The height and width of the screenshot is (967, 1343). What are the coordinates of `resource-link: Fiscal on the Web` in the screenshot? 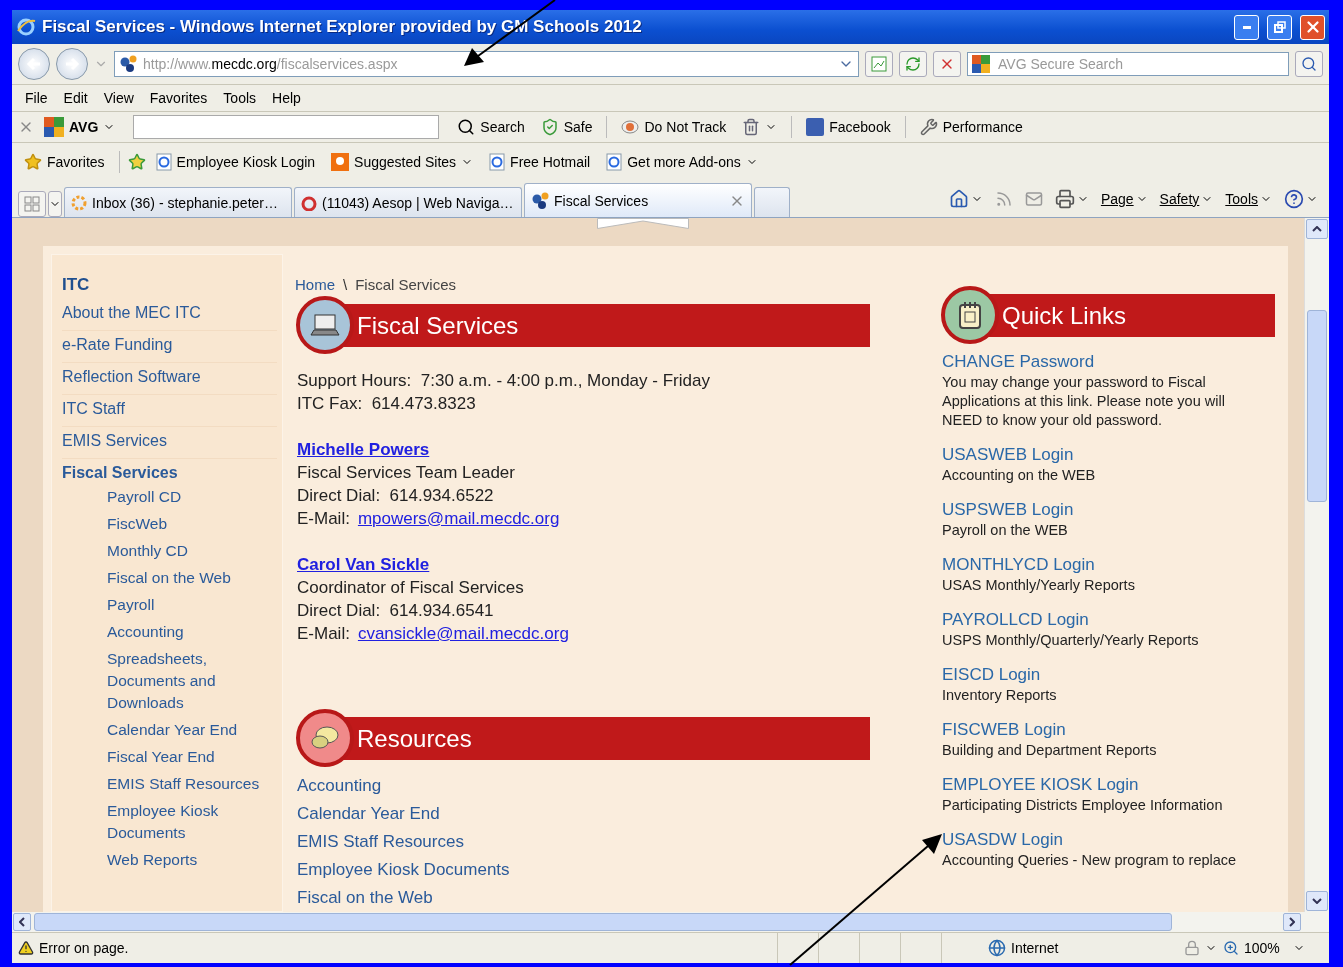 It's located at (365, 898).